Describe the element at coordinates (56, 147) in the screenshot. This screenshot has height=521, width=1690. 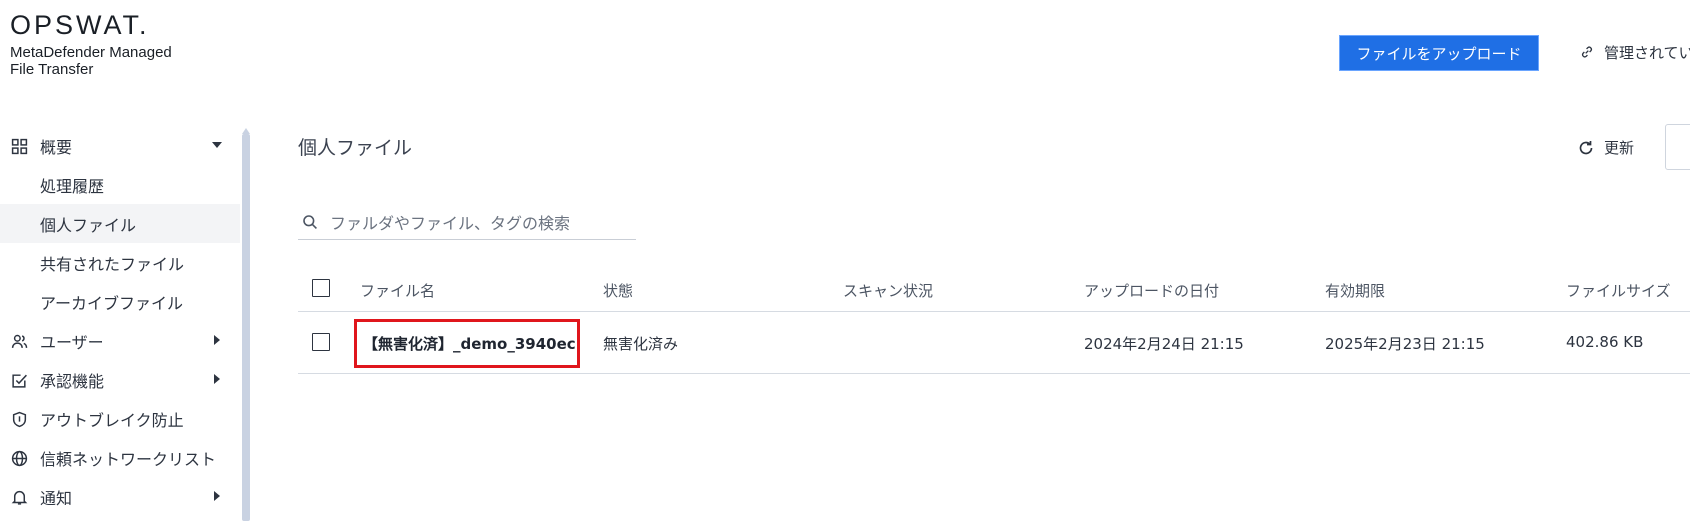
I see `sidebar-item-label: 概要` at that location.